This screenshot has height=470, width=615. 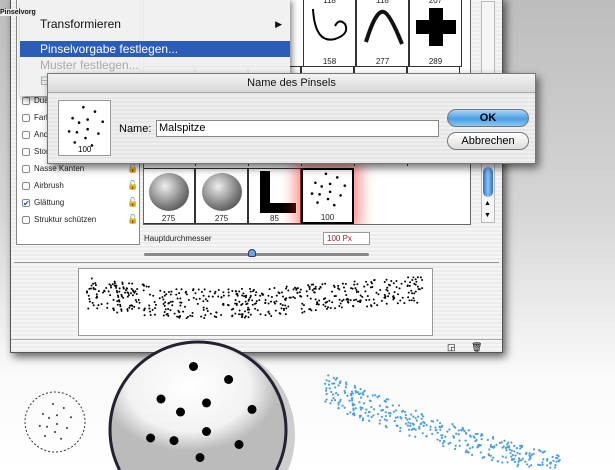 What do you see at coordinates (297, 128) in the screenshot?
I see `name-input: Malspitze` at bounding box center [297, 128].